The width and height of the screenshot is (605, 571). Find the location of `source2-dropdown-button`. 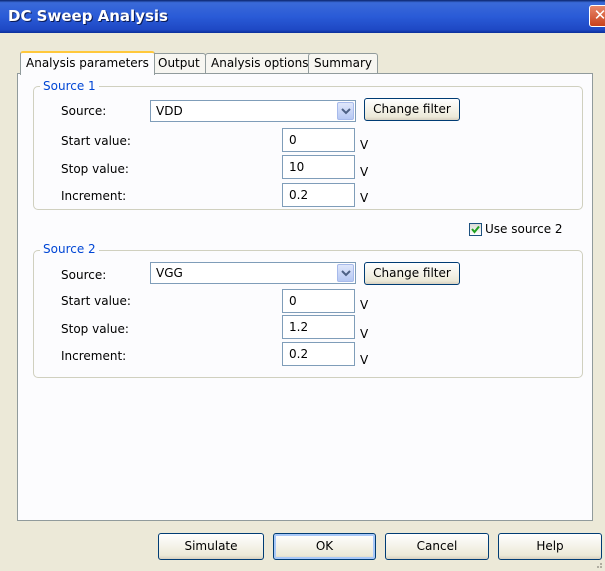

source2-dropdown-button is located at coordinates (345, 273).